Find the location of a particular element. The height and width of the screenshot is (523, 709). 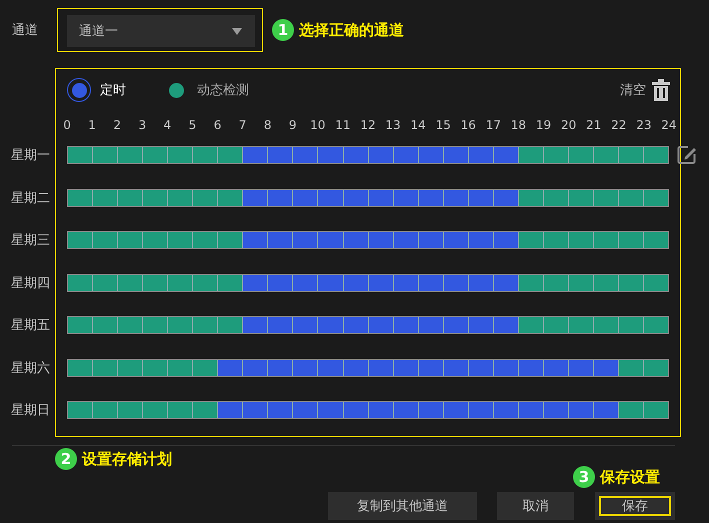

clear-button: 清空 is located at coordinates (636, 90).